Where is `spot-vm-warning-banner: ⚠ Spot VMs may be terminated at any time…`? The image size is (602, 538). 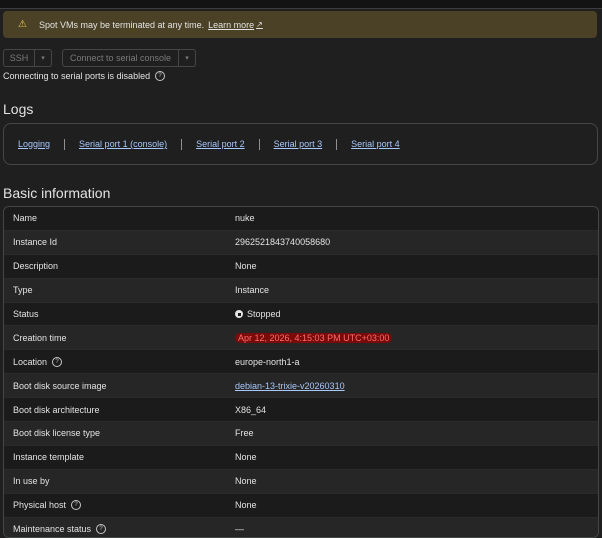
spot-vm-warning-banner: ⚠ Spot VMs may be terminated at any time… is located at coordinates (300, 24).